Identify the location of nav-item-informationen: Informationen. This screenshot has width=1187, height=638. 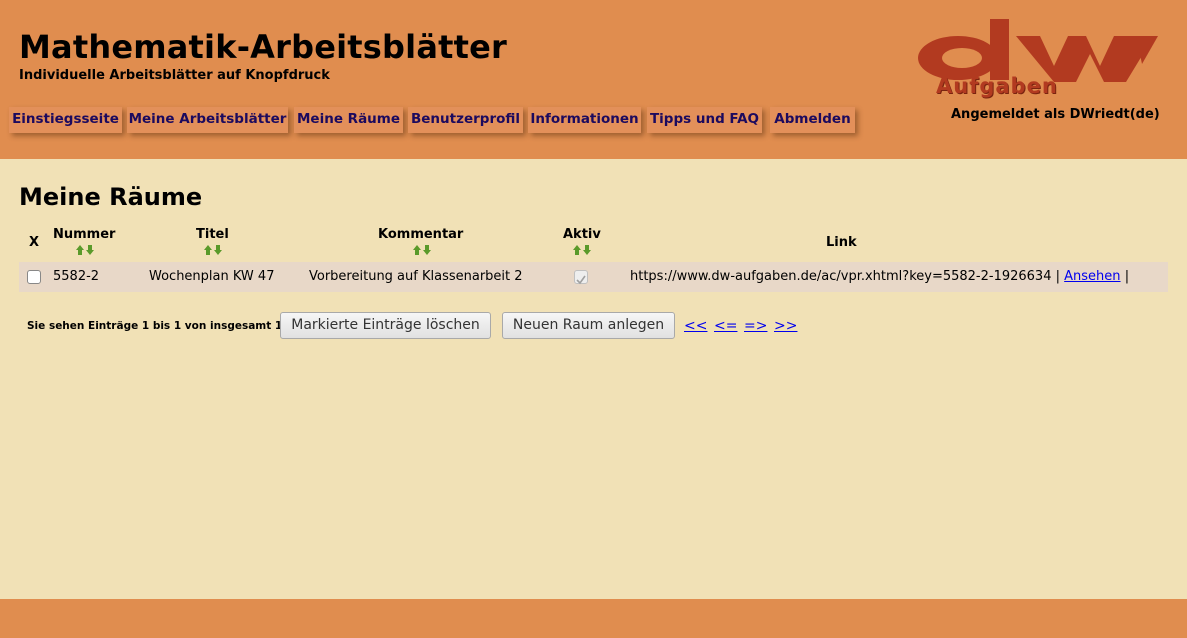
(584, 120).